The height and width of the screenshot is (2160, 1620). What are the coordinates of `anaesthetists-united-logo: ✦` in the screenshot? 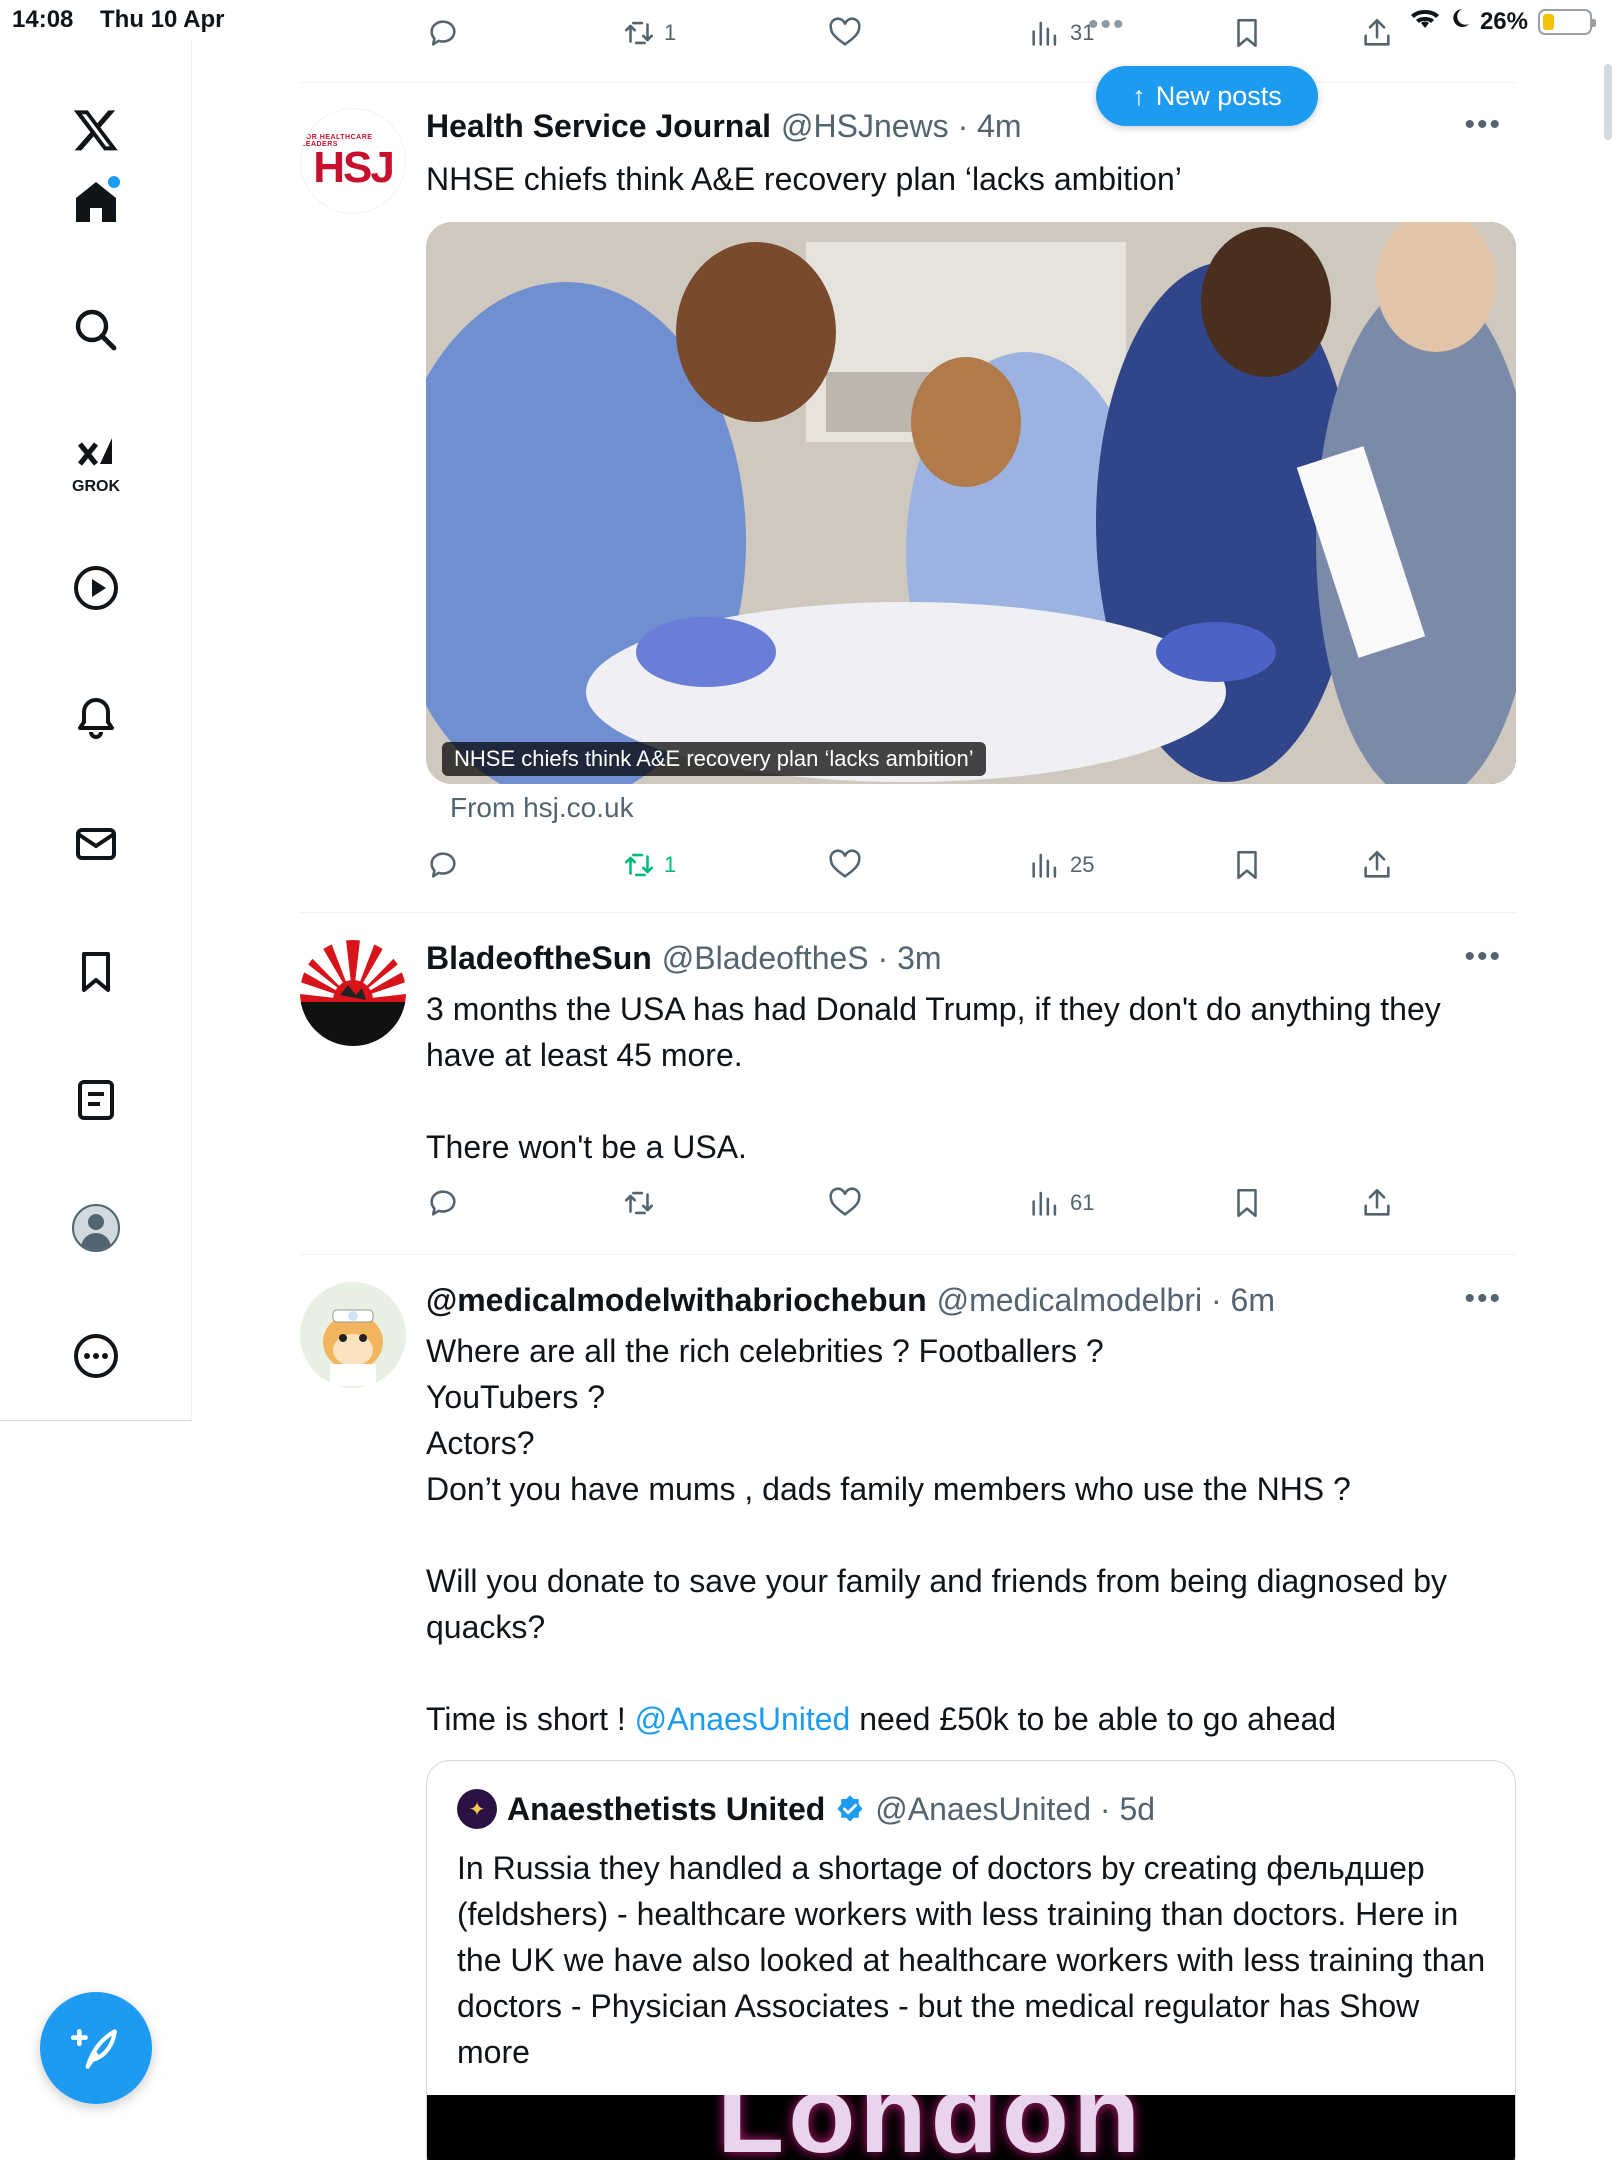 It's located at (477, 1809).